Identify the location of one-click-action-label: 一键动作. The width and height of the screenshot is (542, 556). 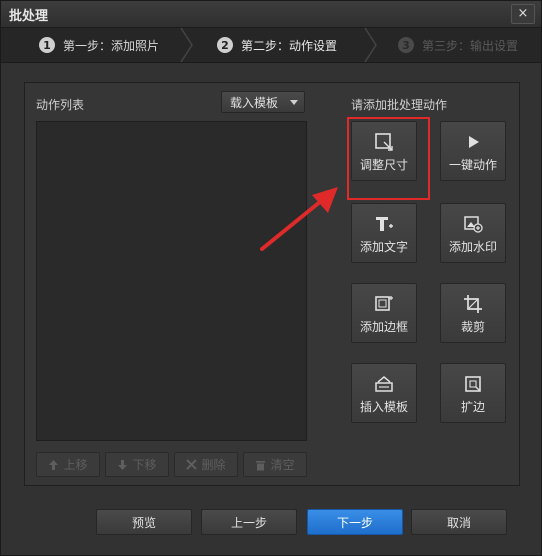
(472, 165).